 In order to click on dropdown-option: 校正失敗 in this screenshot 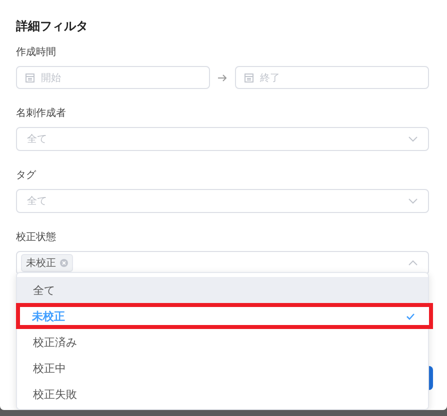, I will do `click(222, 394)`.